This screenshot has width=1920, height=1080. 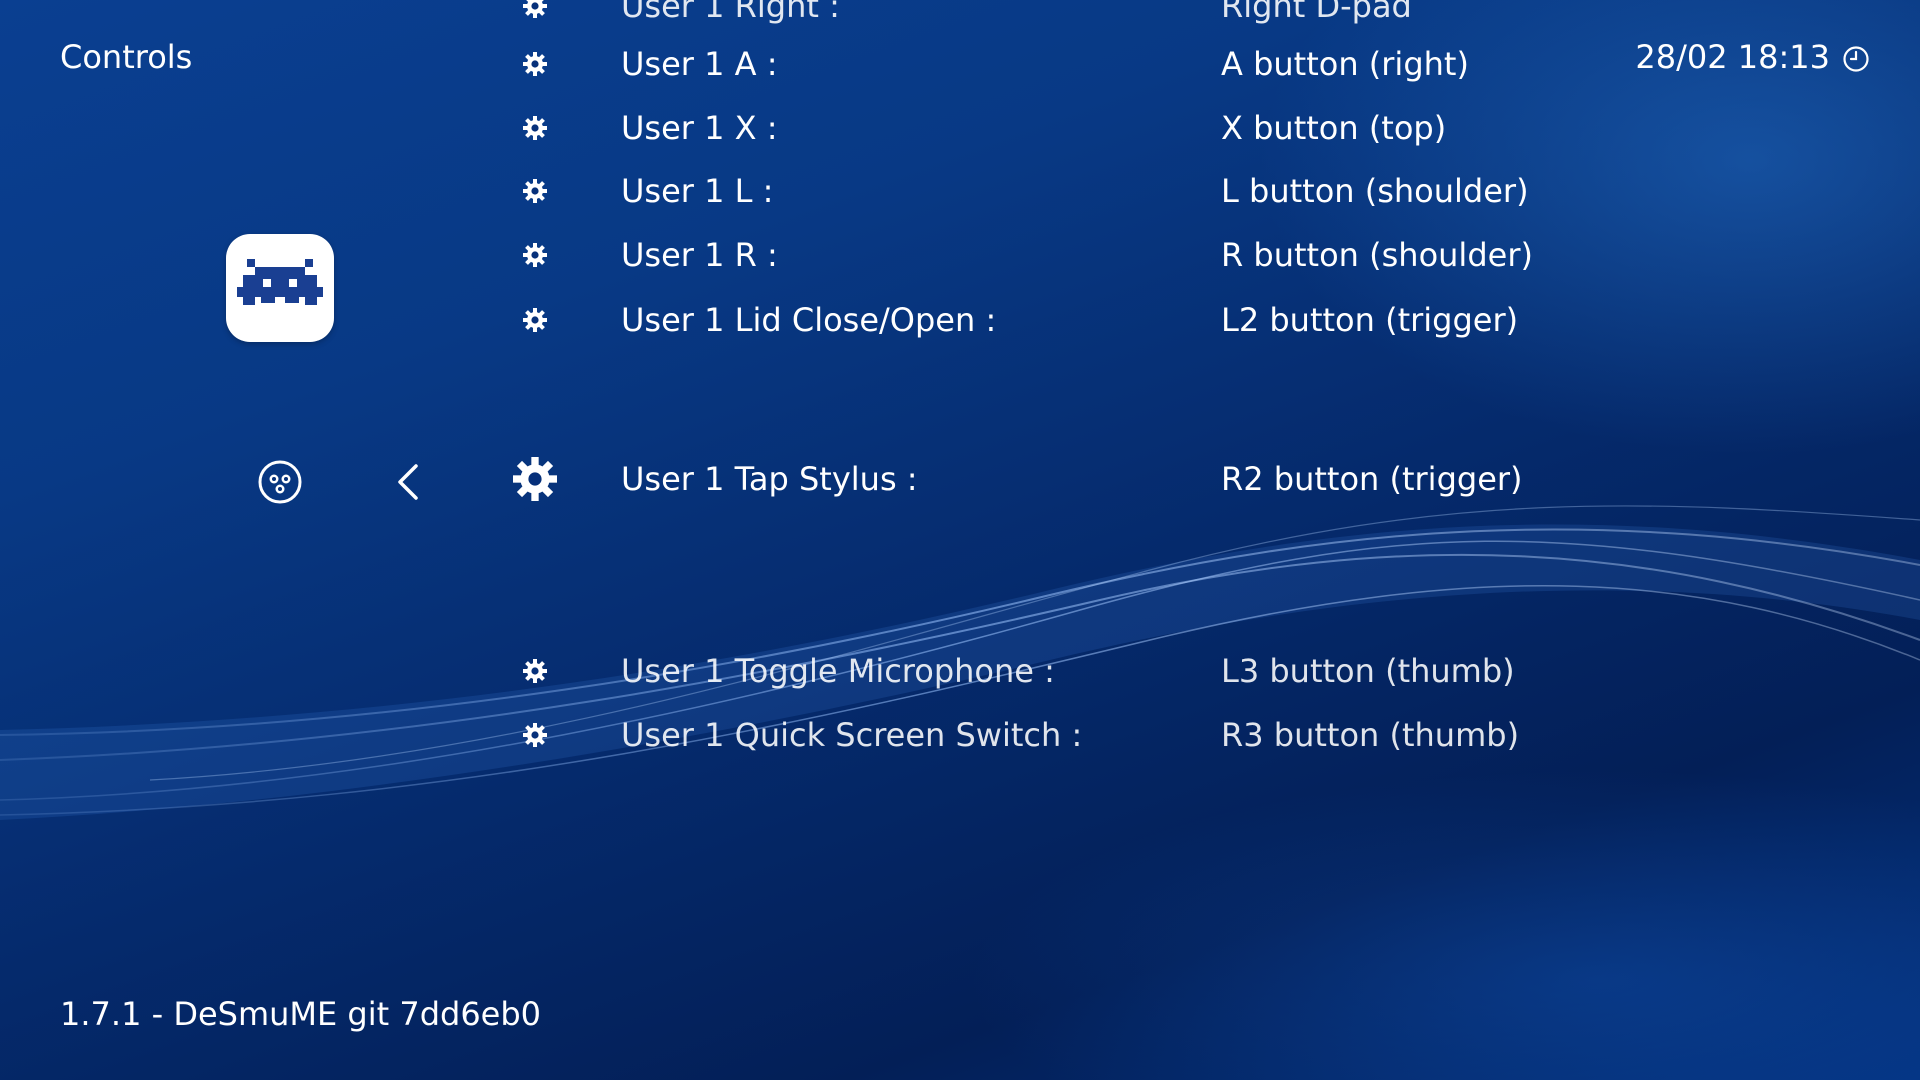 What do you see at coordinates (1060, 479) in the screenshot?
I see `list-item-selected: User 1 Tap Stylus : R2 button (trigger)` at bounding box center [1060, 479].